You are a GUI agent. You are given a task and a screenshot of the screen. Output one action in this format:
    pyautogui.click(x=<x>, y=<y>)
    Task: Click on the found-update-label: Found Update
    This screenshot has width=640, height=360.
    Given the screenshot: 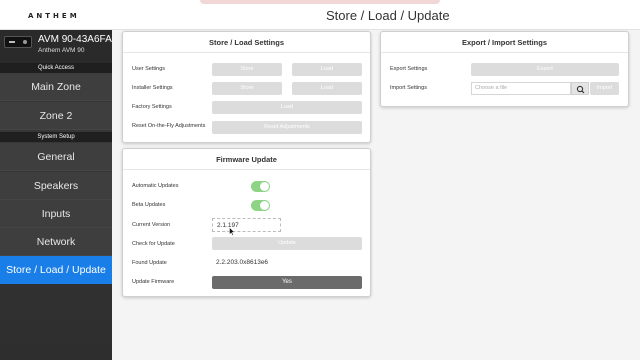 What is the action you would take?
    pyautogui.click(x=149, y=263)
    